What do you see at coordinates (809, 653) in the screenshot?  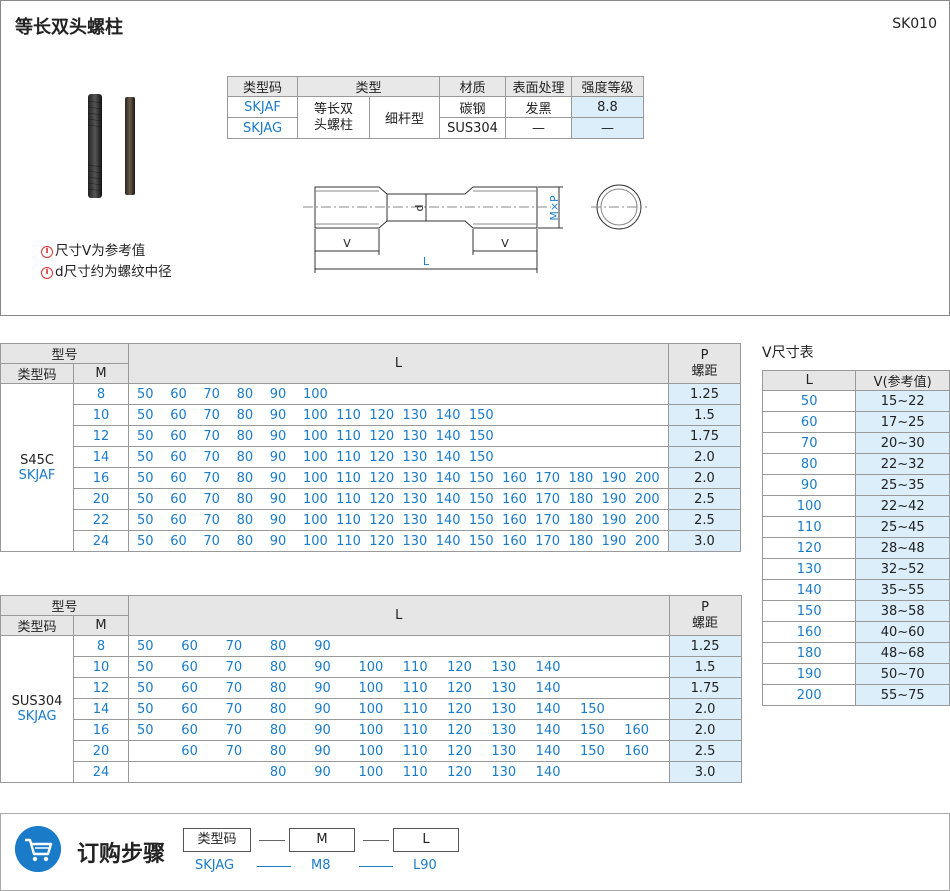 I see `v-l-cell: 180` at bounding box center [809, 653].